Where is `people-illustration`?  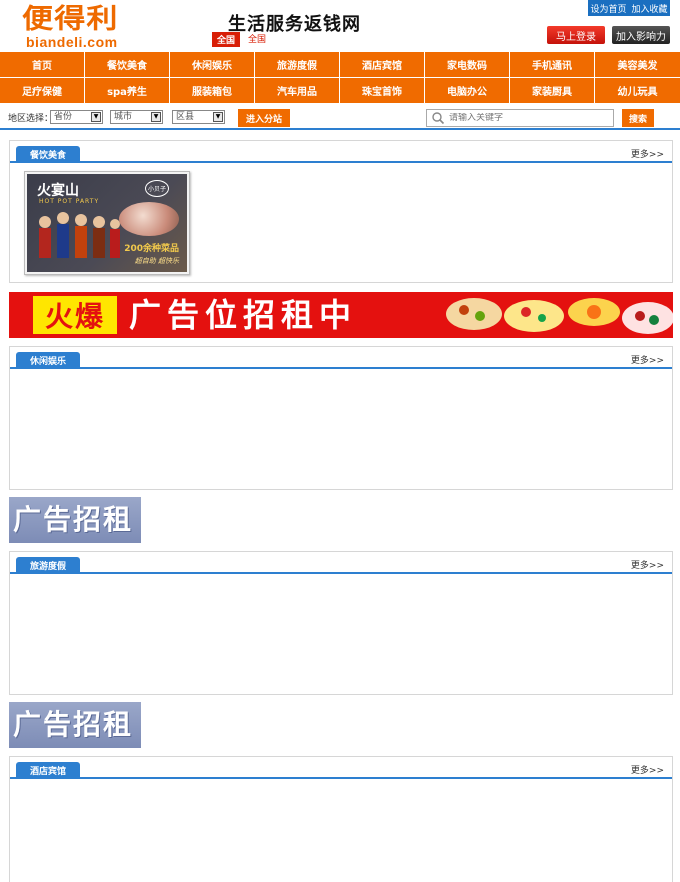
people-illustration is located at coordinates (79, 235).